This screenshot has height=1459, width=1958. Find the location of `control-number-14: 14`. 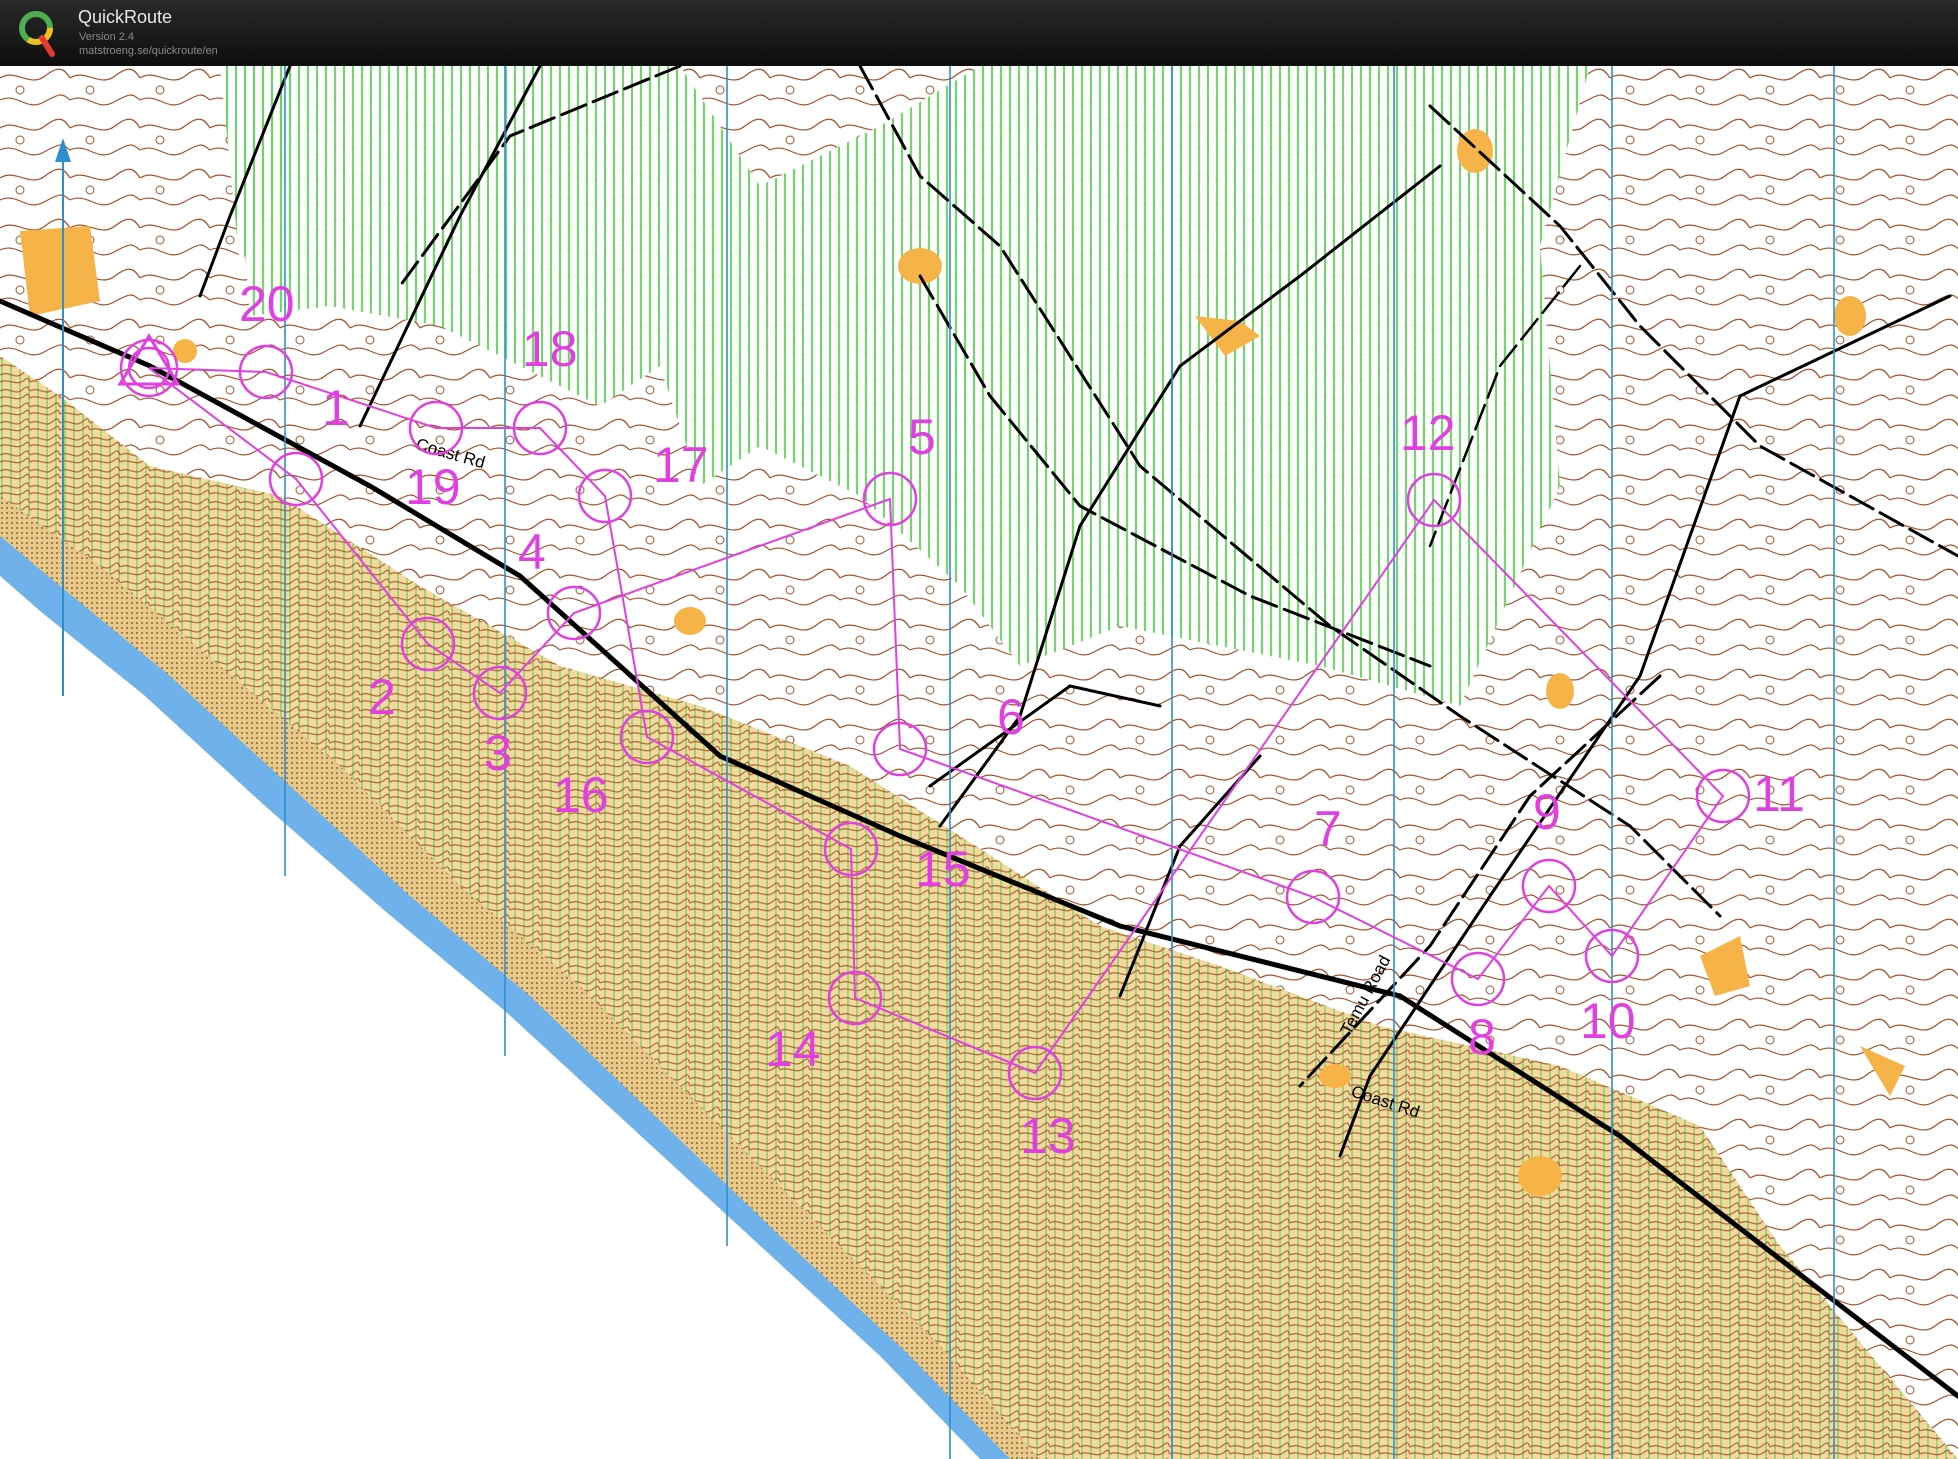

control-number-14: 14 is located at coordinates (793, 1049).